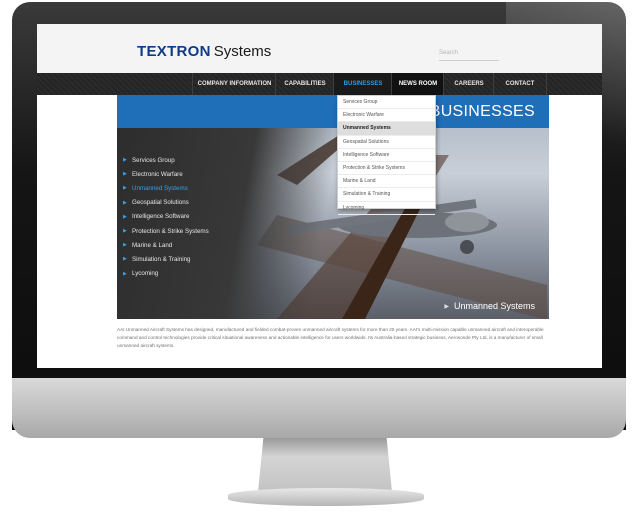 This screenshot has height=519, width=636. Describe the element at coordinates (234, 84) in the screenshot. I see `nav-company-information: COMPANY INFORMATION` at that location.